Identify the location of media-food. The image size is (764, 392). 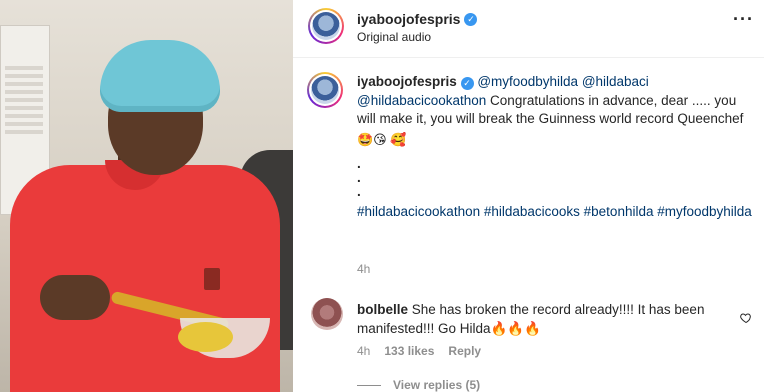
(205, 337).